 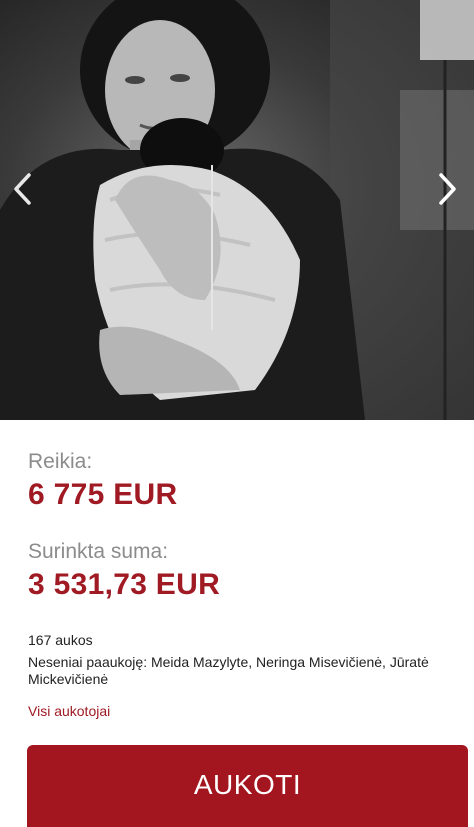 I want to click on collected-amount: 3 531,73 EUR, so click(x=124, y=584).